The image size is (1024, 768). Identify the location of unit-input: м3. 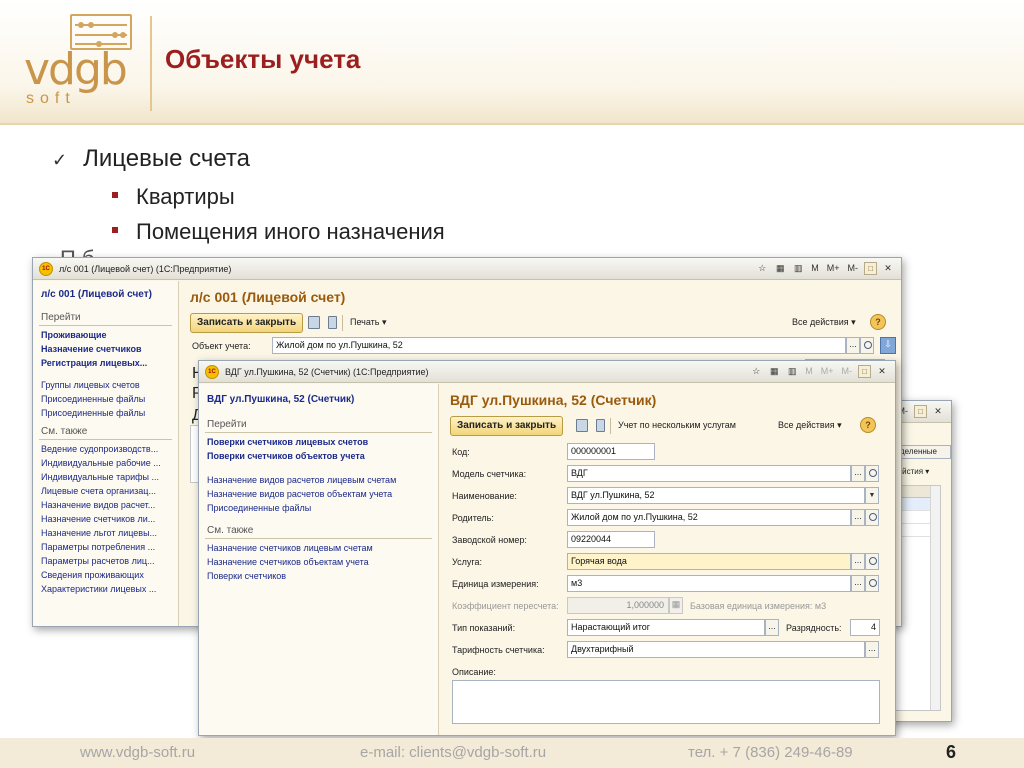
(709, 583).